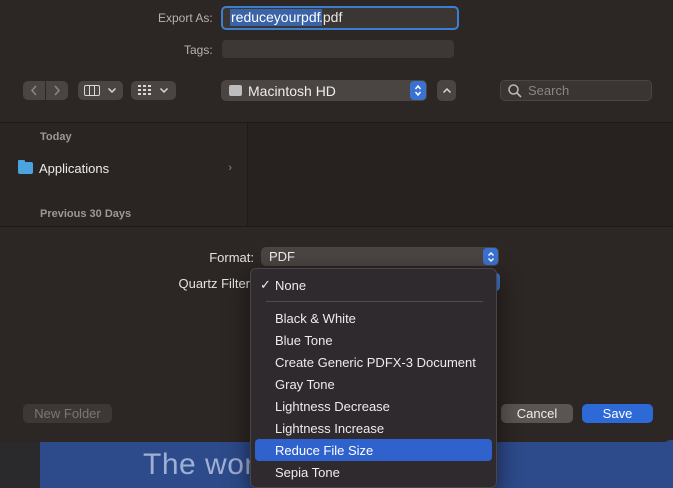 This screenshot has height=488, width=673. Describe the element at coordinates (373, 340) in the screenshot. I see `menu-item-blue-tone: Blue Tone` at that location.